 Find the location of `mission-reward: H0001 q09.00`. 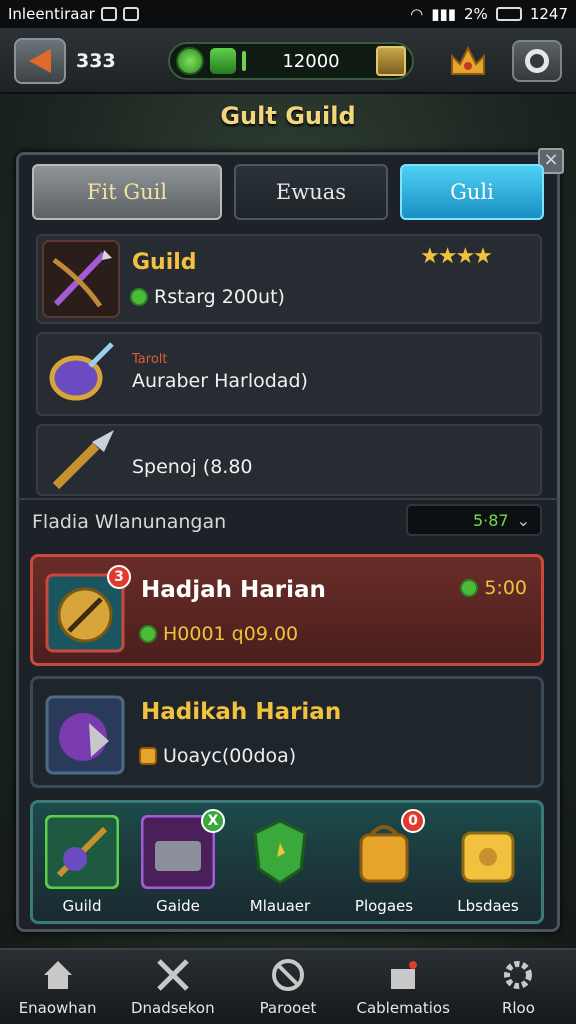

mission-reward: H0001 q09.00 is located at coordinates (218, 634).